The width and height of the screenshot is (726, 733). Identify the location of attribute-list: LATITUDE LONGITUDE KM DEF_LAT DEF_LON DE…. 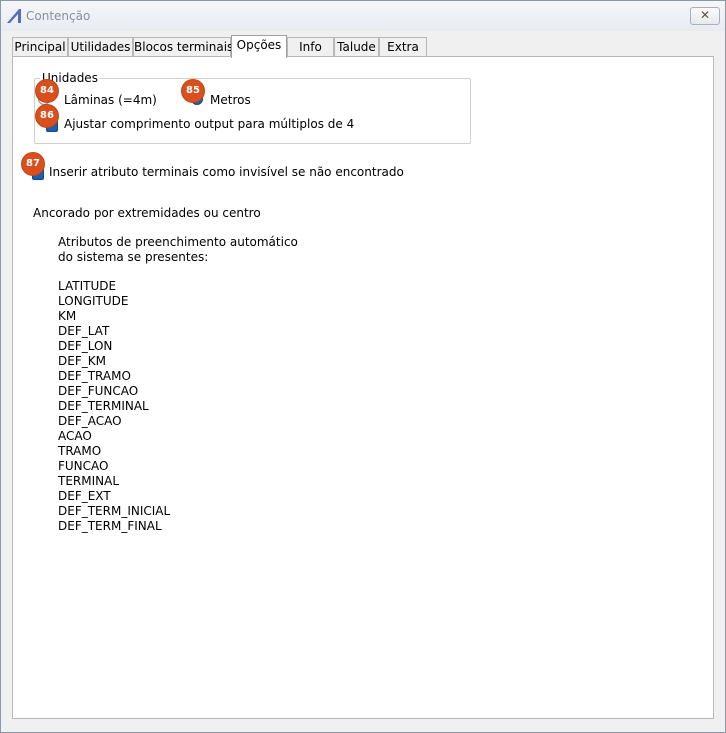
(114, 406).